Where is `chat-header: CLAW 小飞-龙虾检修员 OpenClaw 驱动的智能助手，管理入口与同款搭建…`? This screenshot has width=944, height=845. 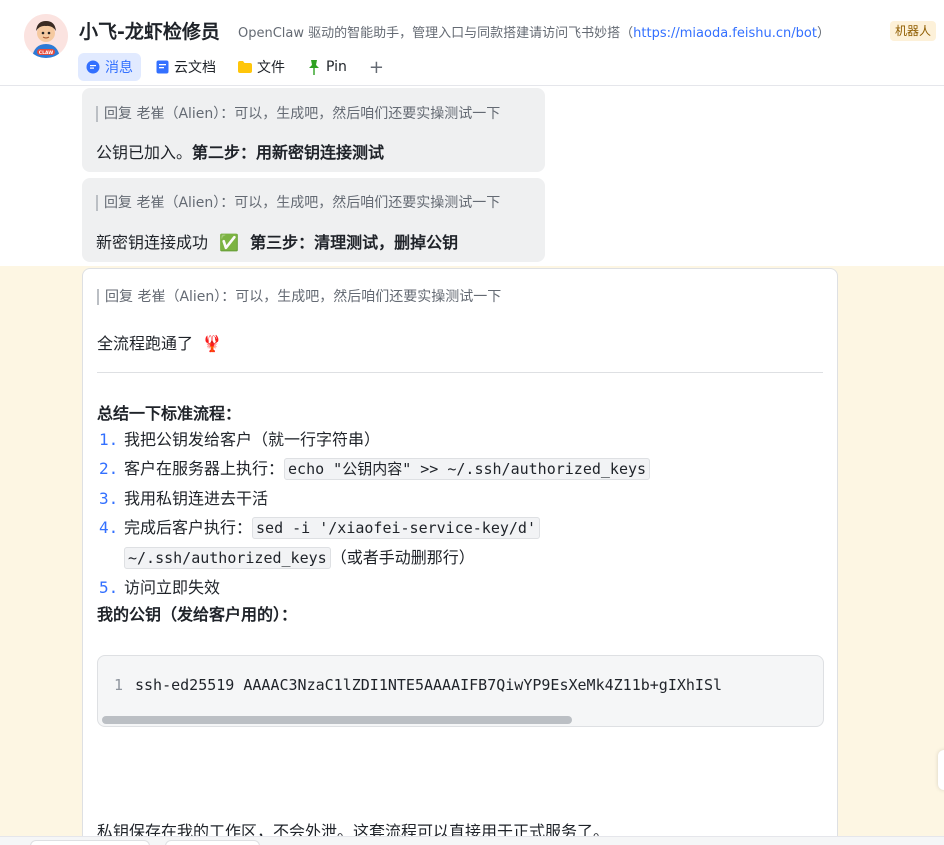
chat-header: CLAW 小飞-龙虾检修员 OpenClaw 驱动的智能助手，管理入口与同款搭建… is located at coordinates (472, 43).